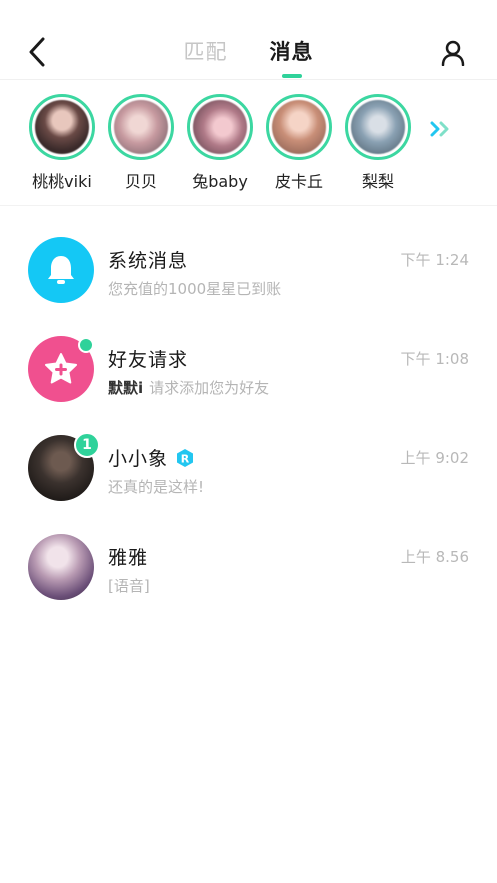 The width and height of the screenshot is (497, 883). What do you see at coordinates (248, 255) in the screenshot?
I see `list-item-system: 系统消息 下午 1:24 您充值的1000星星已到账` at bounding box center [248, 255].